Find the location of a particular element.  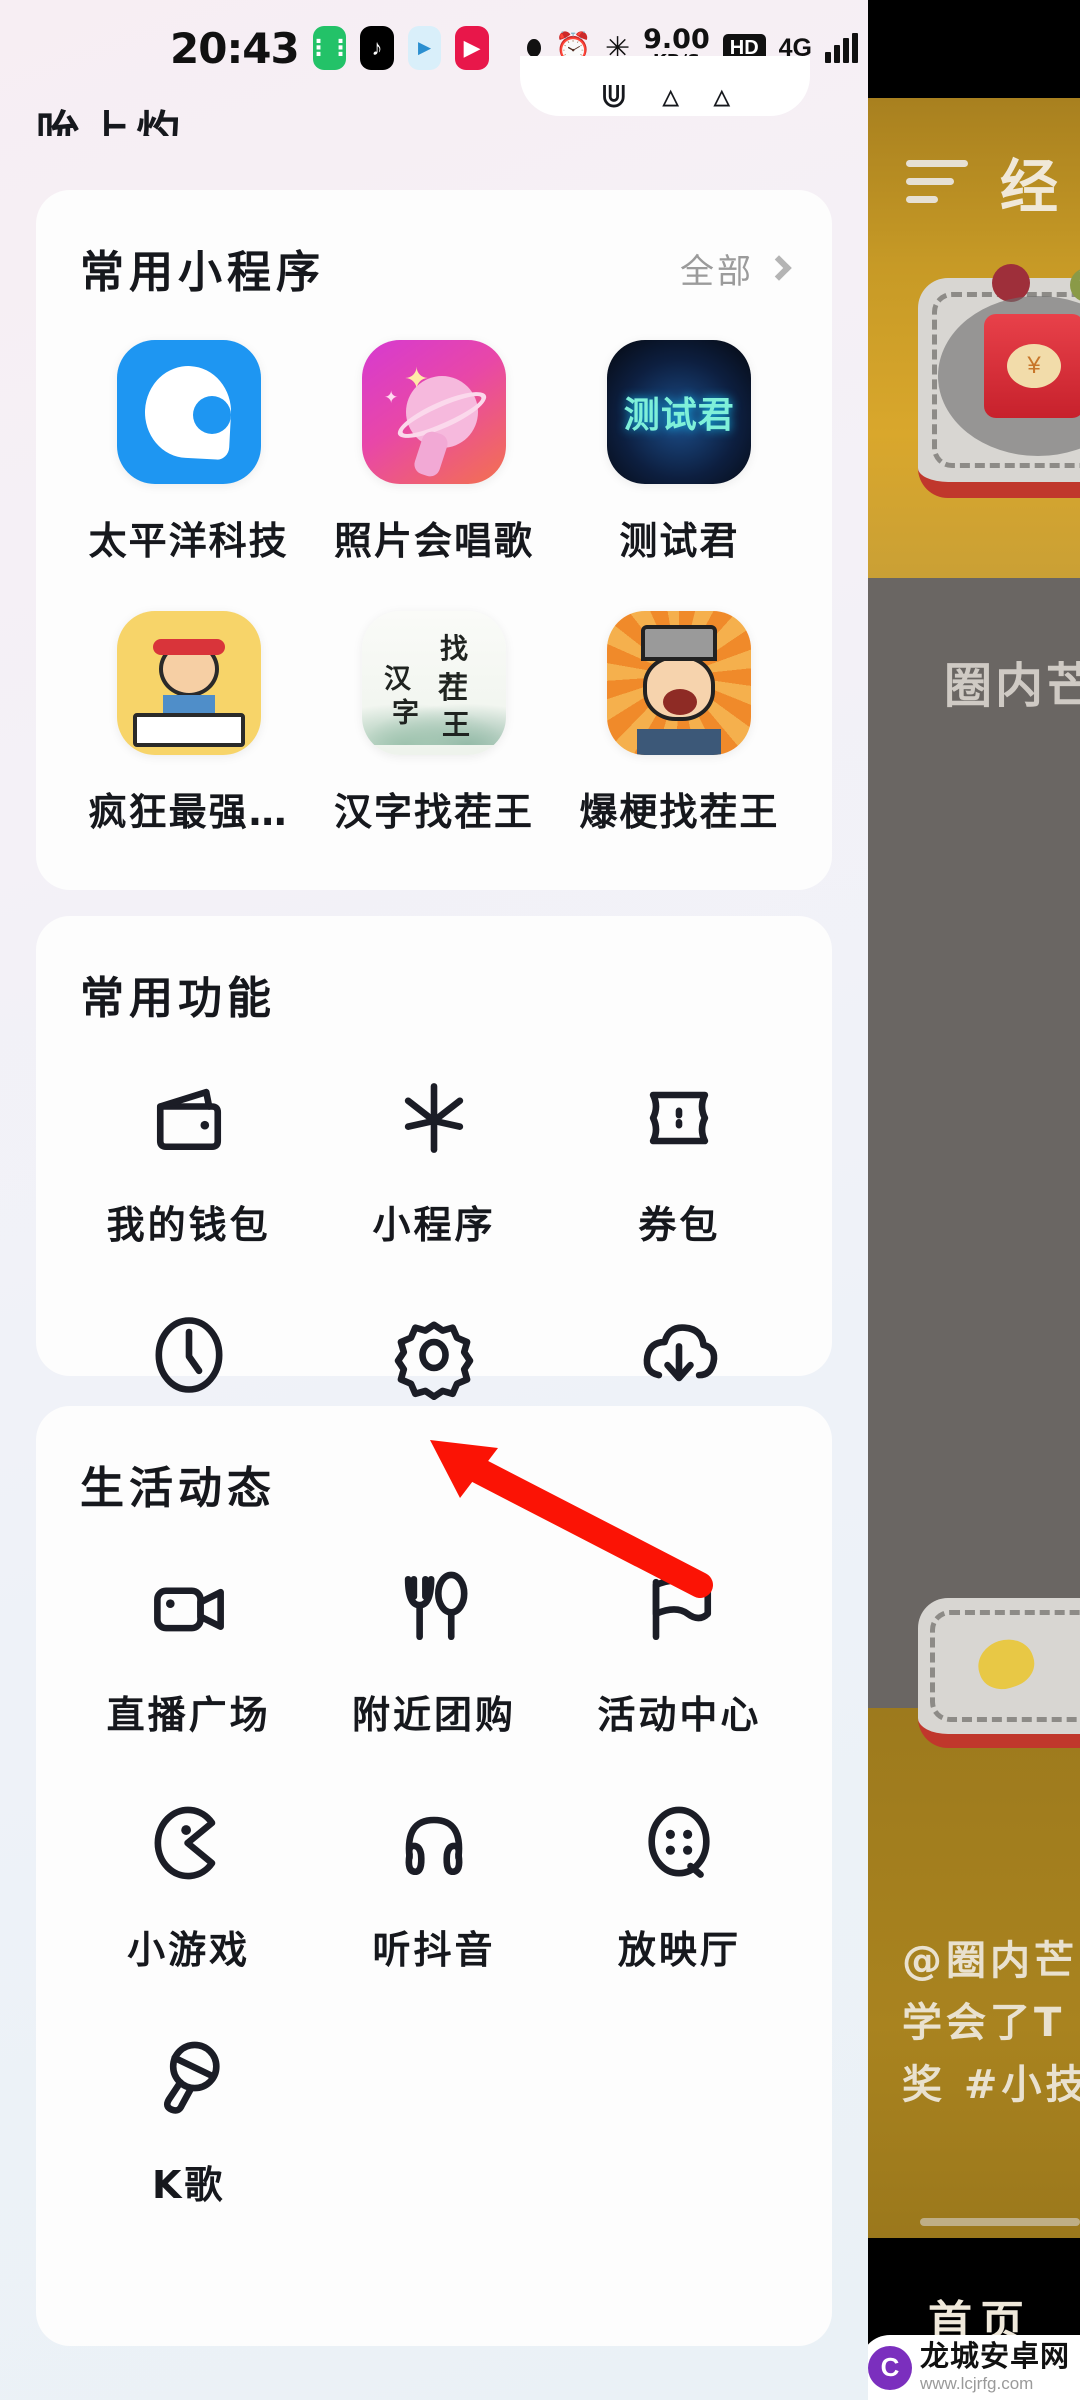

function-label: 券包 is located at coordinates (679, 1225).